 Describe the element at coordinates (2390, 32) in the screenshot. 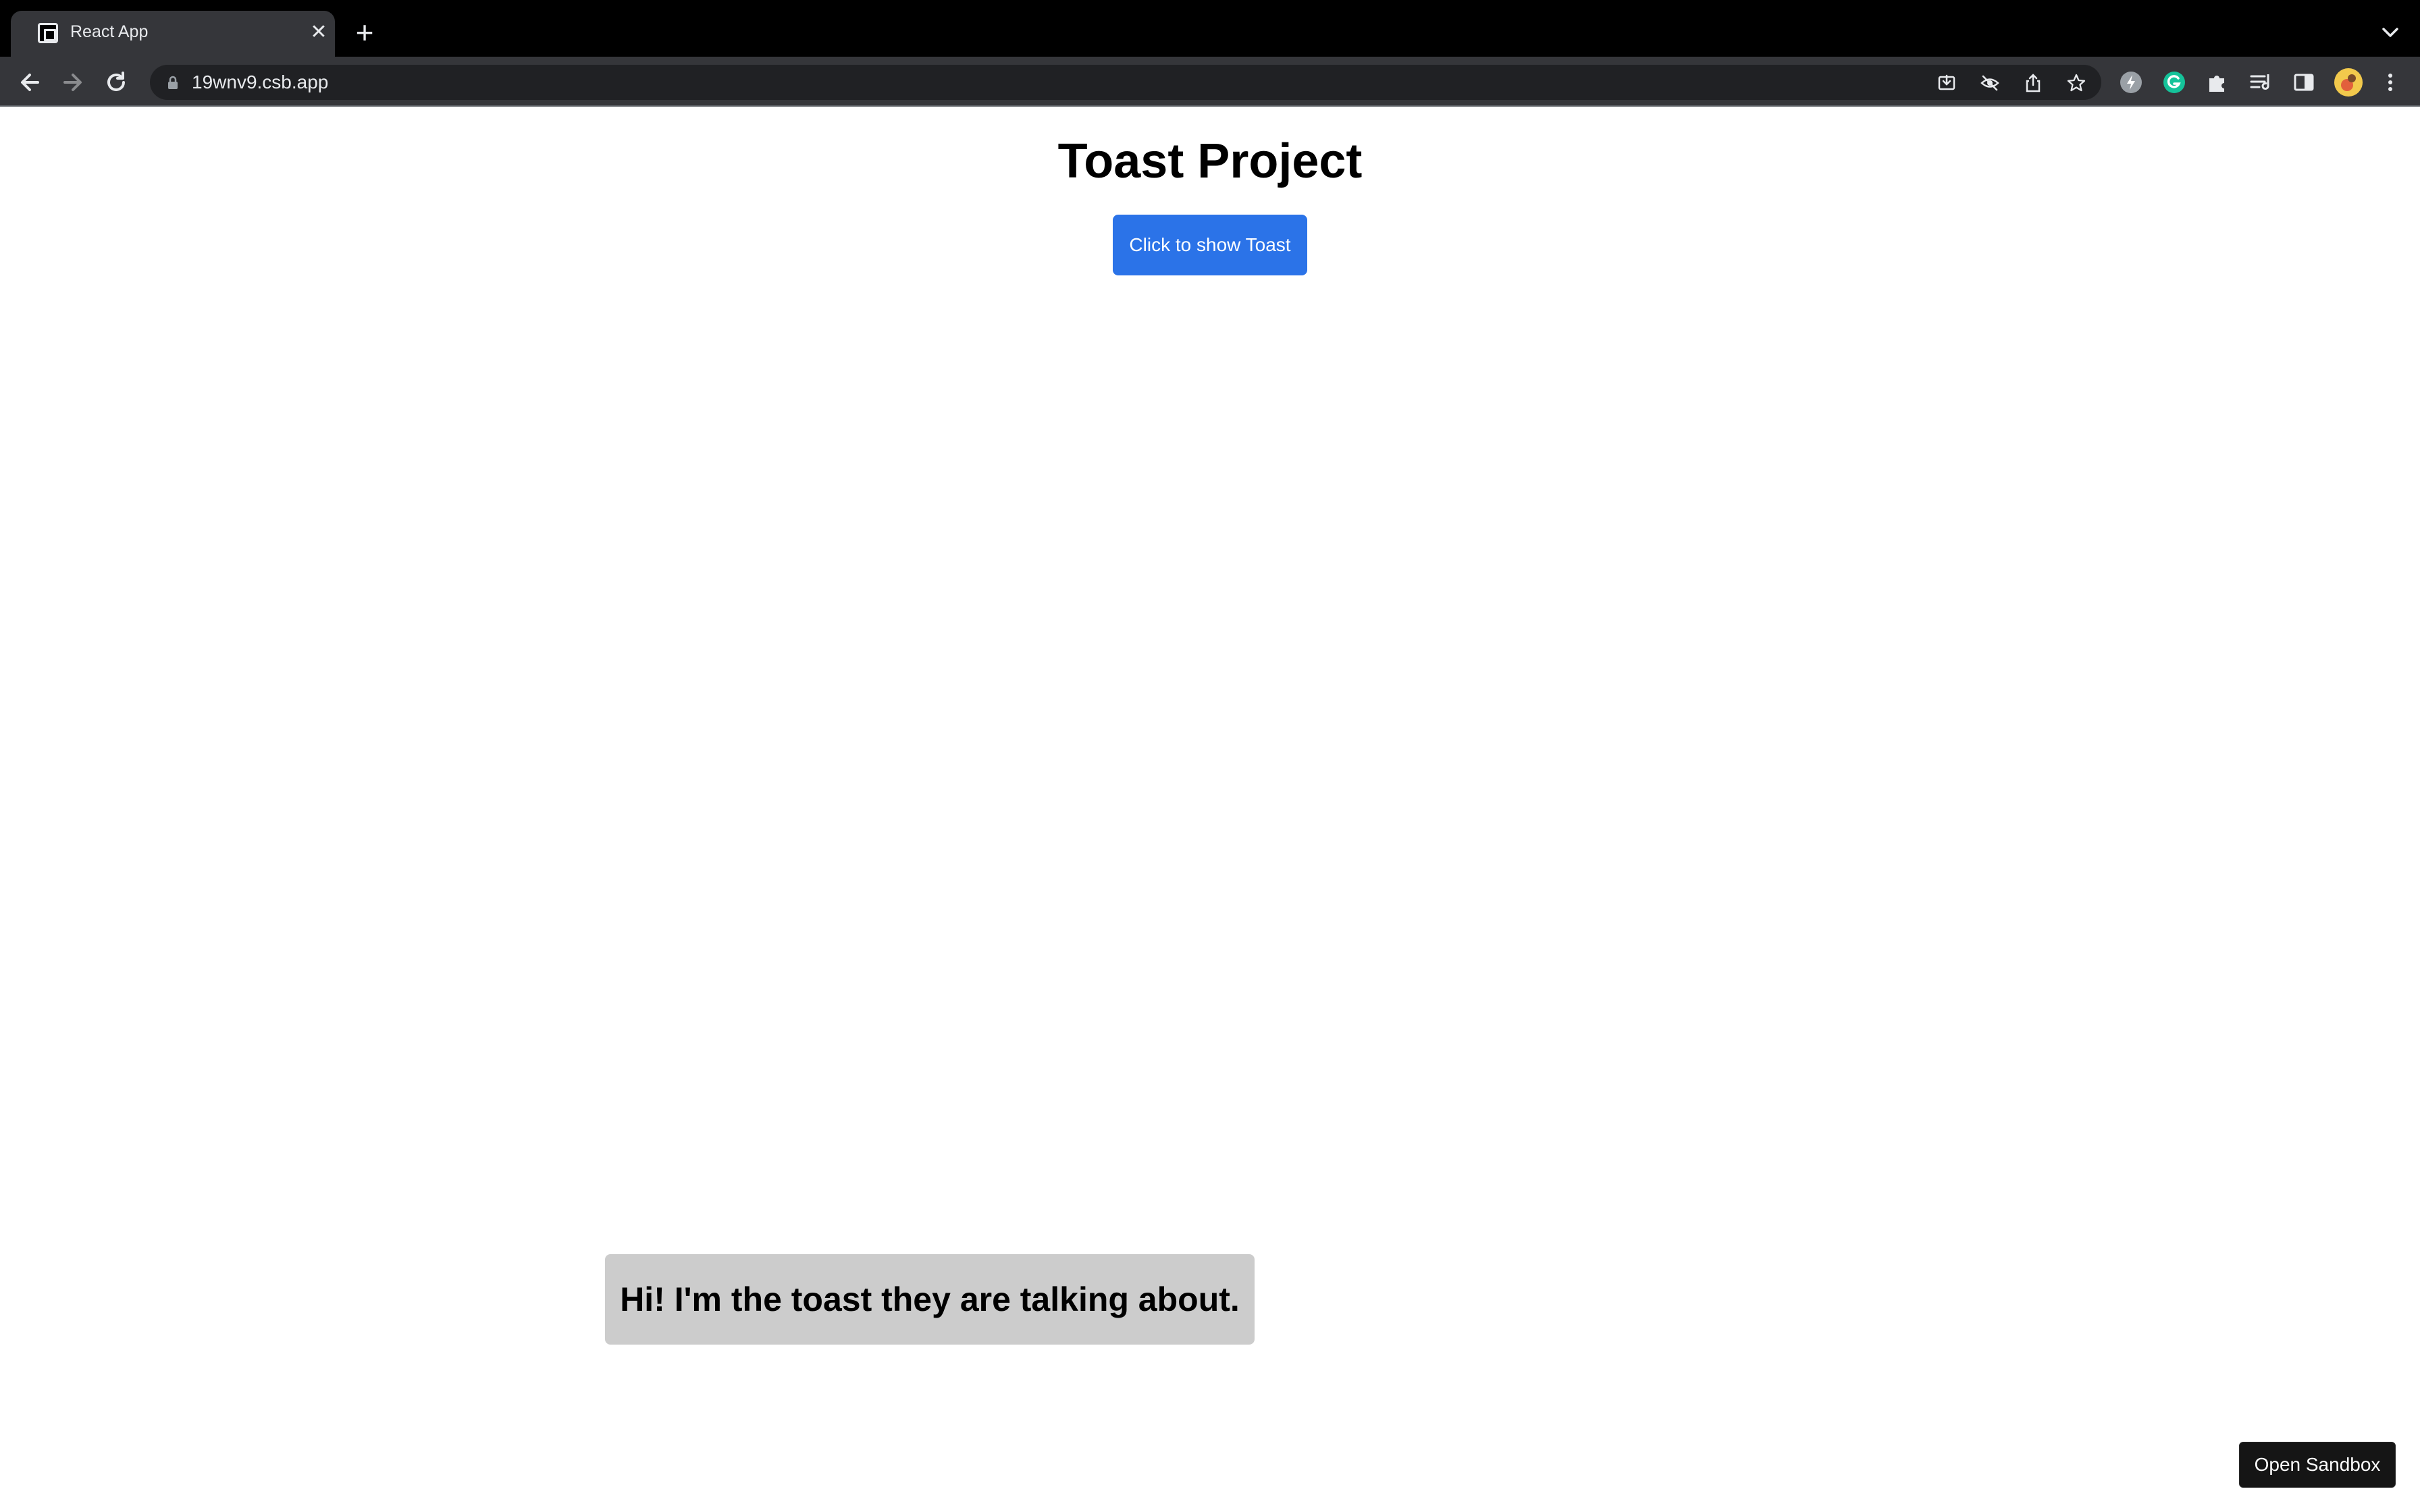

I see `chevron-down-icon` at that location.